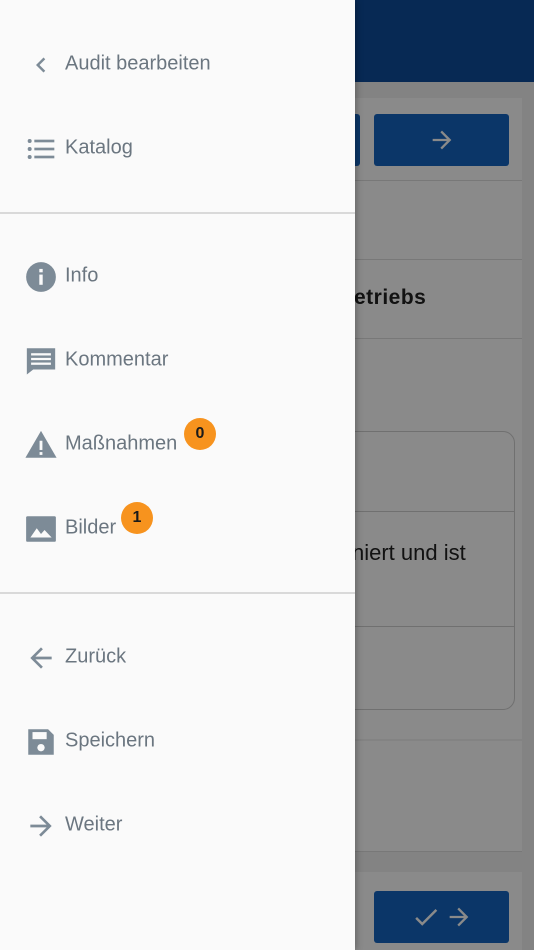 The height and width of the screenshot is (950, 534). What do you see at coordinates (138, 63) in the screenshot?
I see `menu-item-label: Audit bearbeiten` at bounding box center [138, 63].